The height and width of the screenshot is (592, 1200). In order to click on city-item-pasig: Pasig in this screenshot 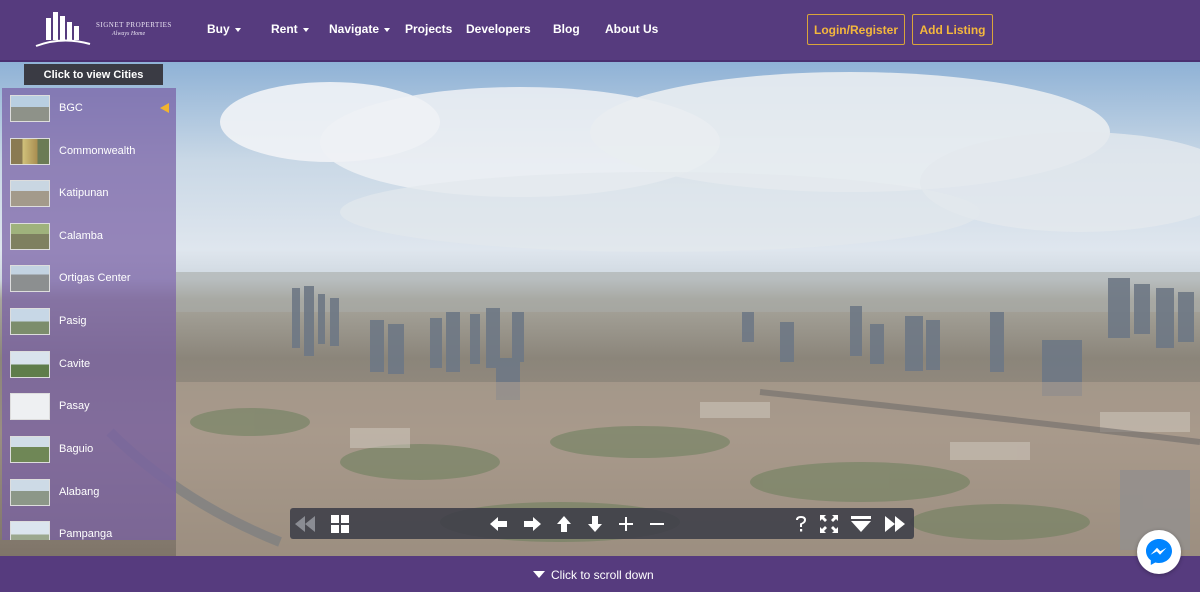, I will do `click(89, 322)`.